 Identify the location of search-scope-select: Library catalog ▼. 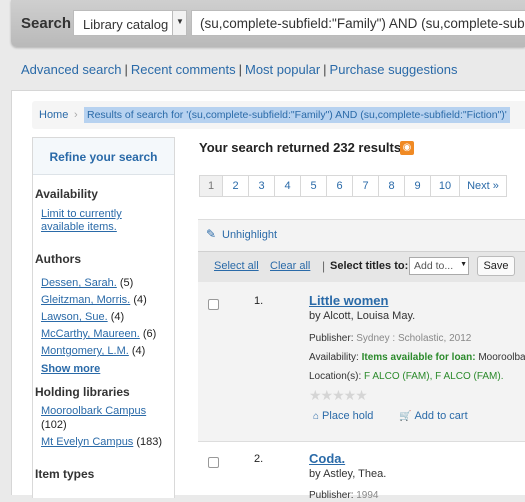
(130, 23).